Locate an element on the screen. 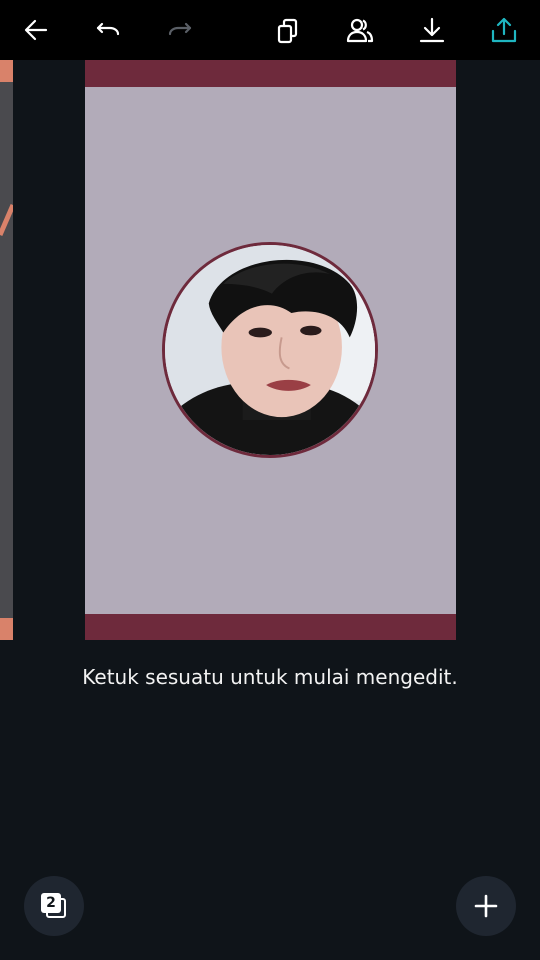 The height and width of the screenshot is (960, 540). undo-icon is located at coordinates (108, 29).